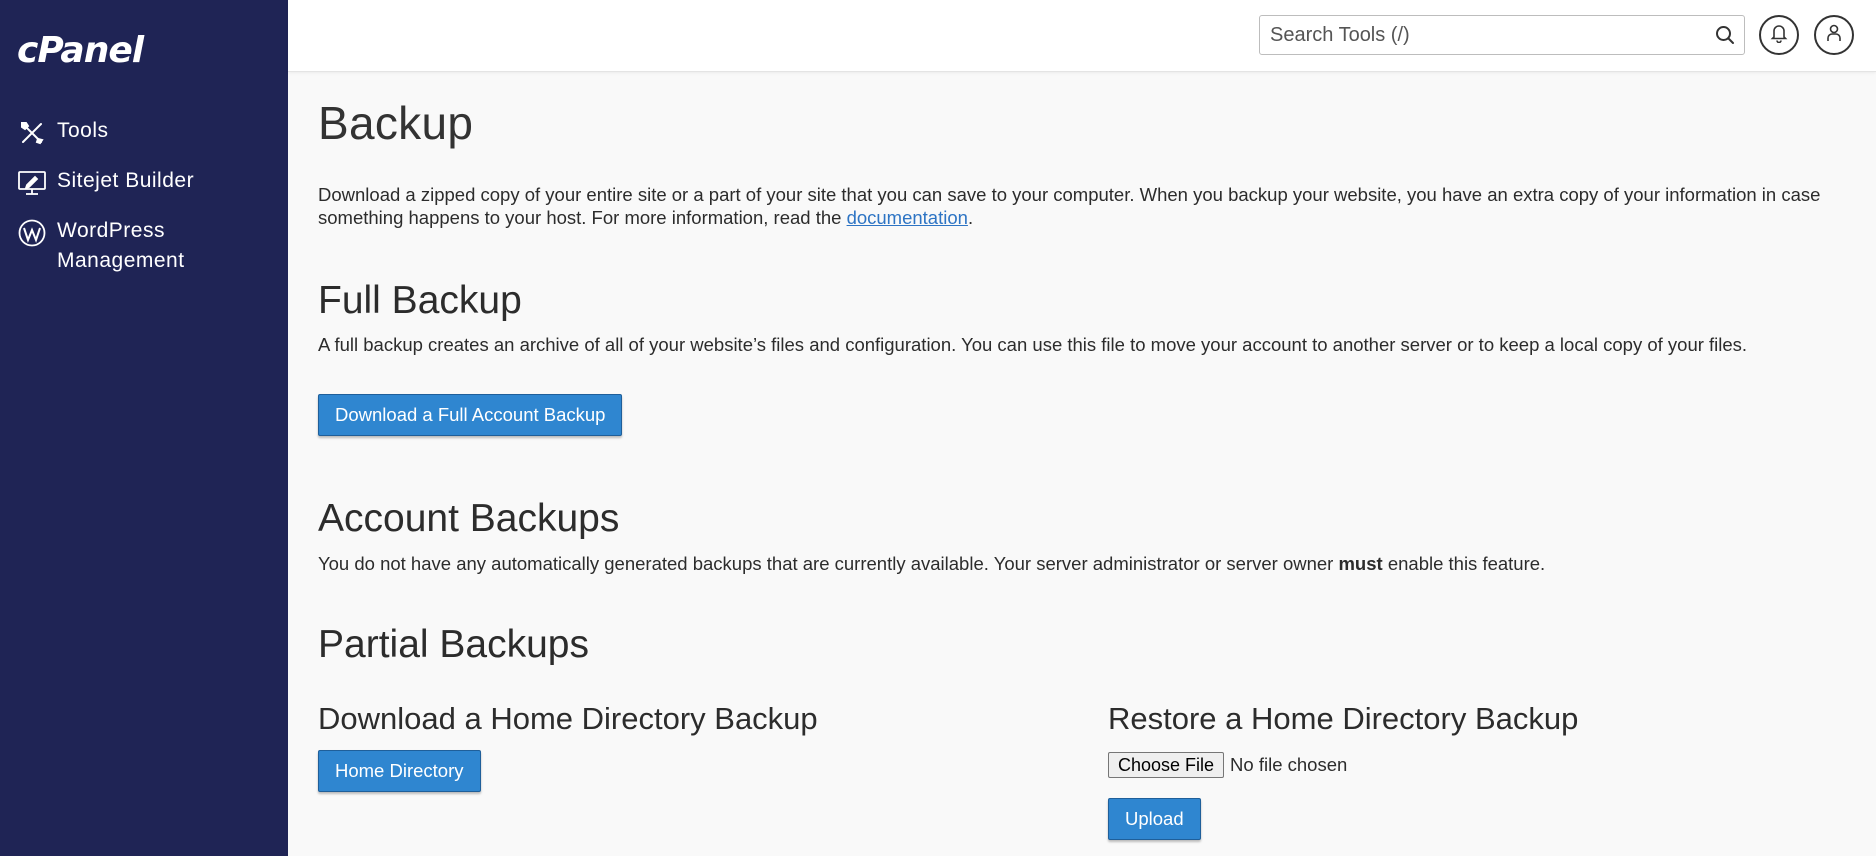 Image resolution: width=1876 pixels, height=856 pixels. I want to click on search-box, so click(1502, 35).